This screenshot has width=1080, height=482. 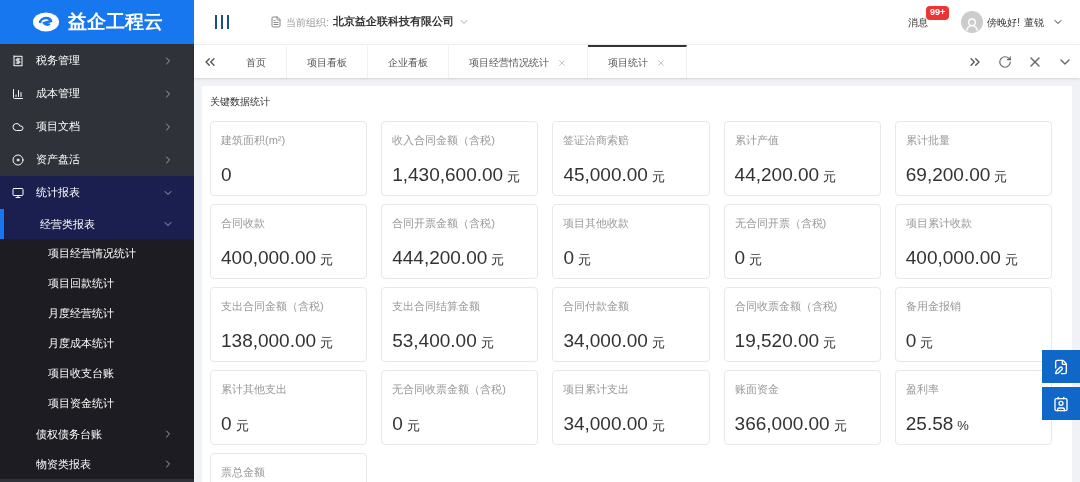 What do you see at coordinates (115, 21) in the screenshot?
I see `logo-text: 益企工程云` at bounding box center [115, 21].